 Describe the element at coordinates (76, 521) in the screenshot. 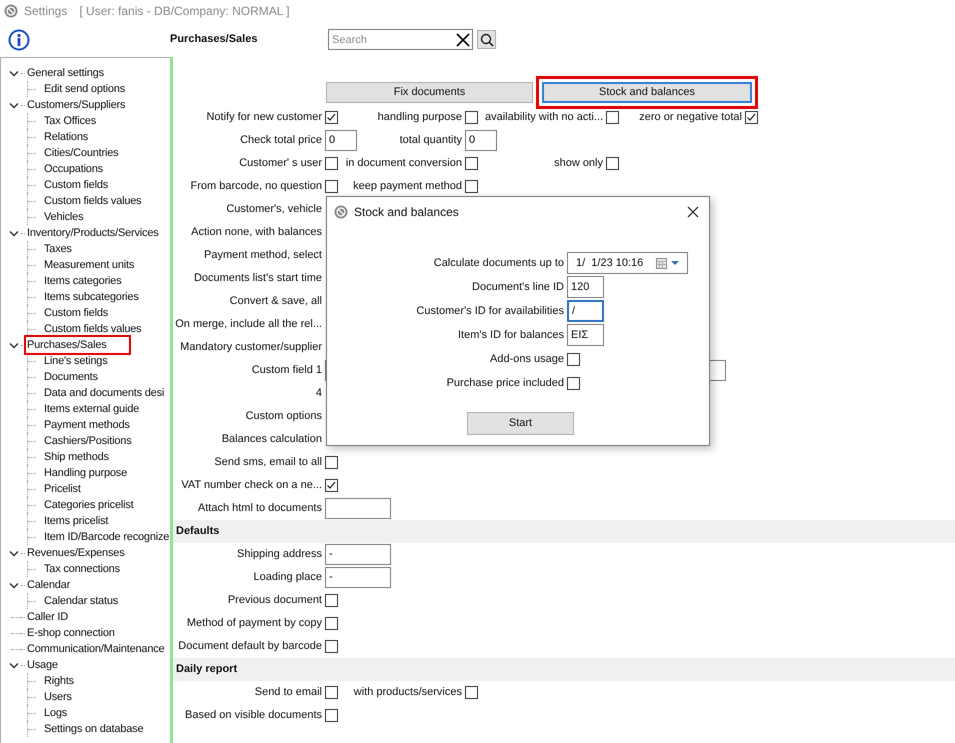

I see `tree-item: Items pricelist` at that location.